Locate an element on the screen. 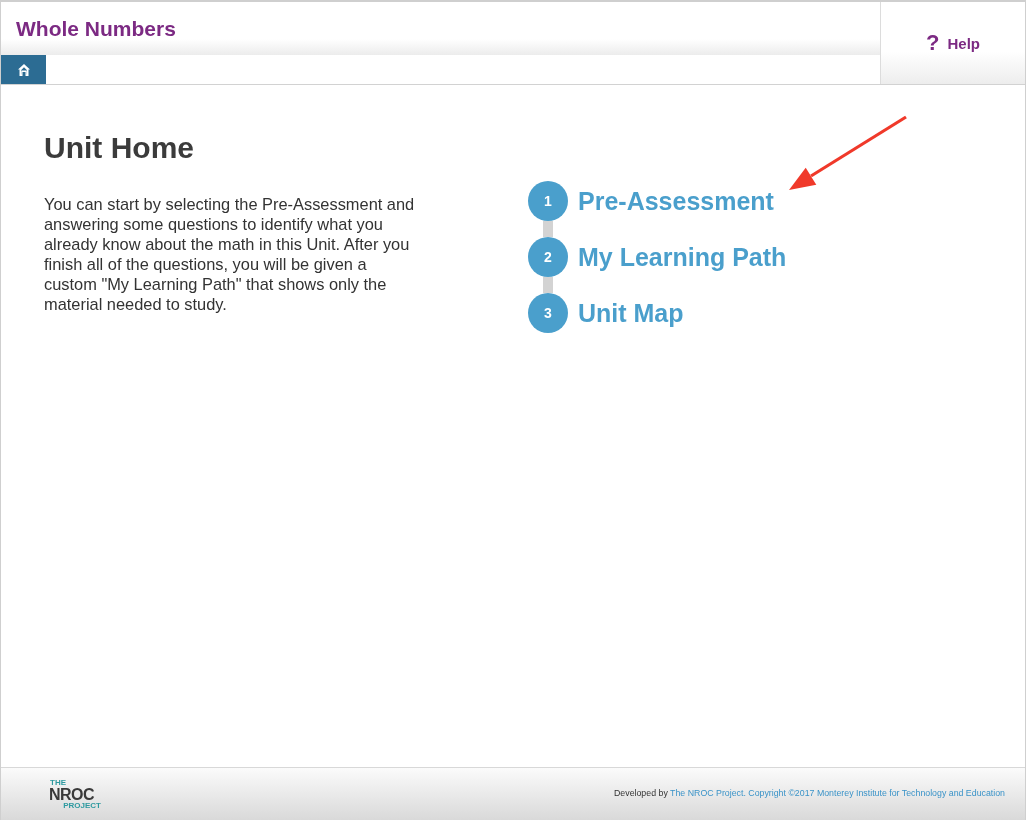 This screenshot has width=1026, height=820. step-number: 2 is located at coordinates (548, 257).